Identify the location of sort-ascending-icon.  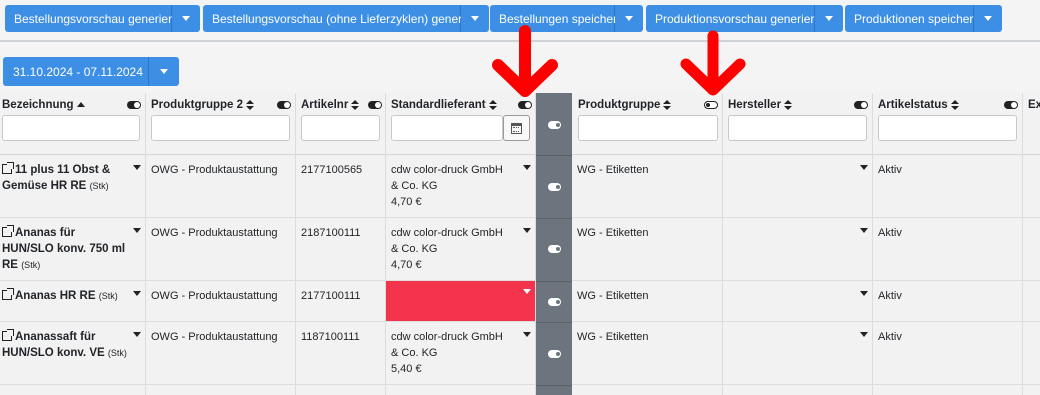
(80, 105).